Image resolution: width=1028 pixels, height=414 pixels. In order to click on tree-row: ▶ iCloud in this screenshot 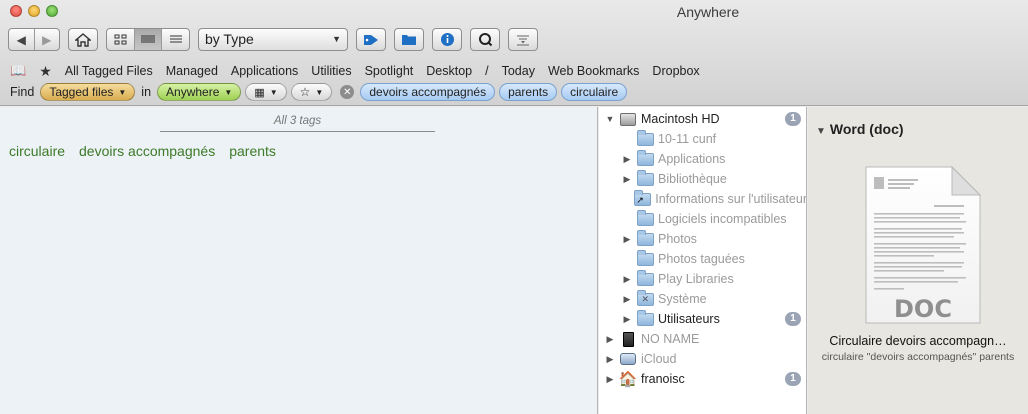, I will do `click(702, 359)`.